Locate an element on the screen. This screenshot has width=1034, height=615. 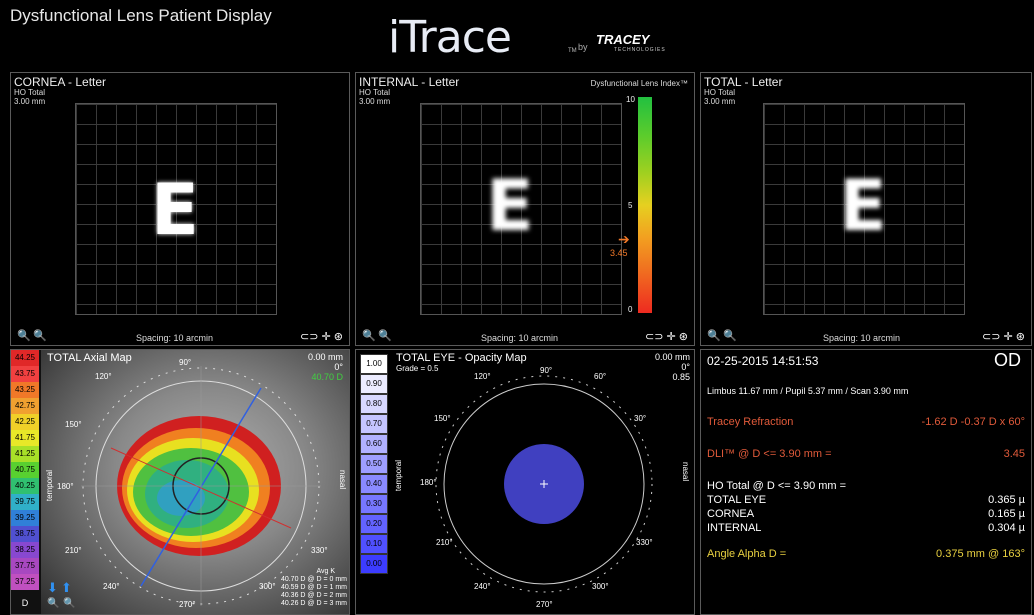
opacity-scale-cell: 0.20 is located at coordinates (374, 524).